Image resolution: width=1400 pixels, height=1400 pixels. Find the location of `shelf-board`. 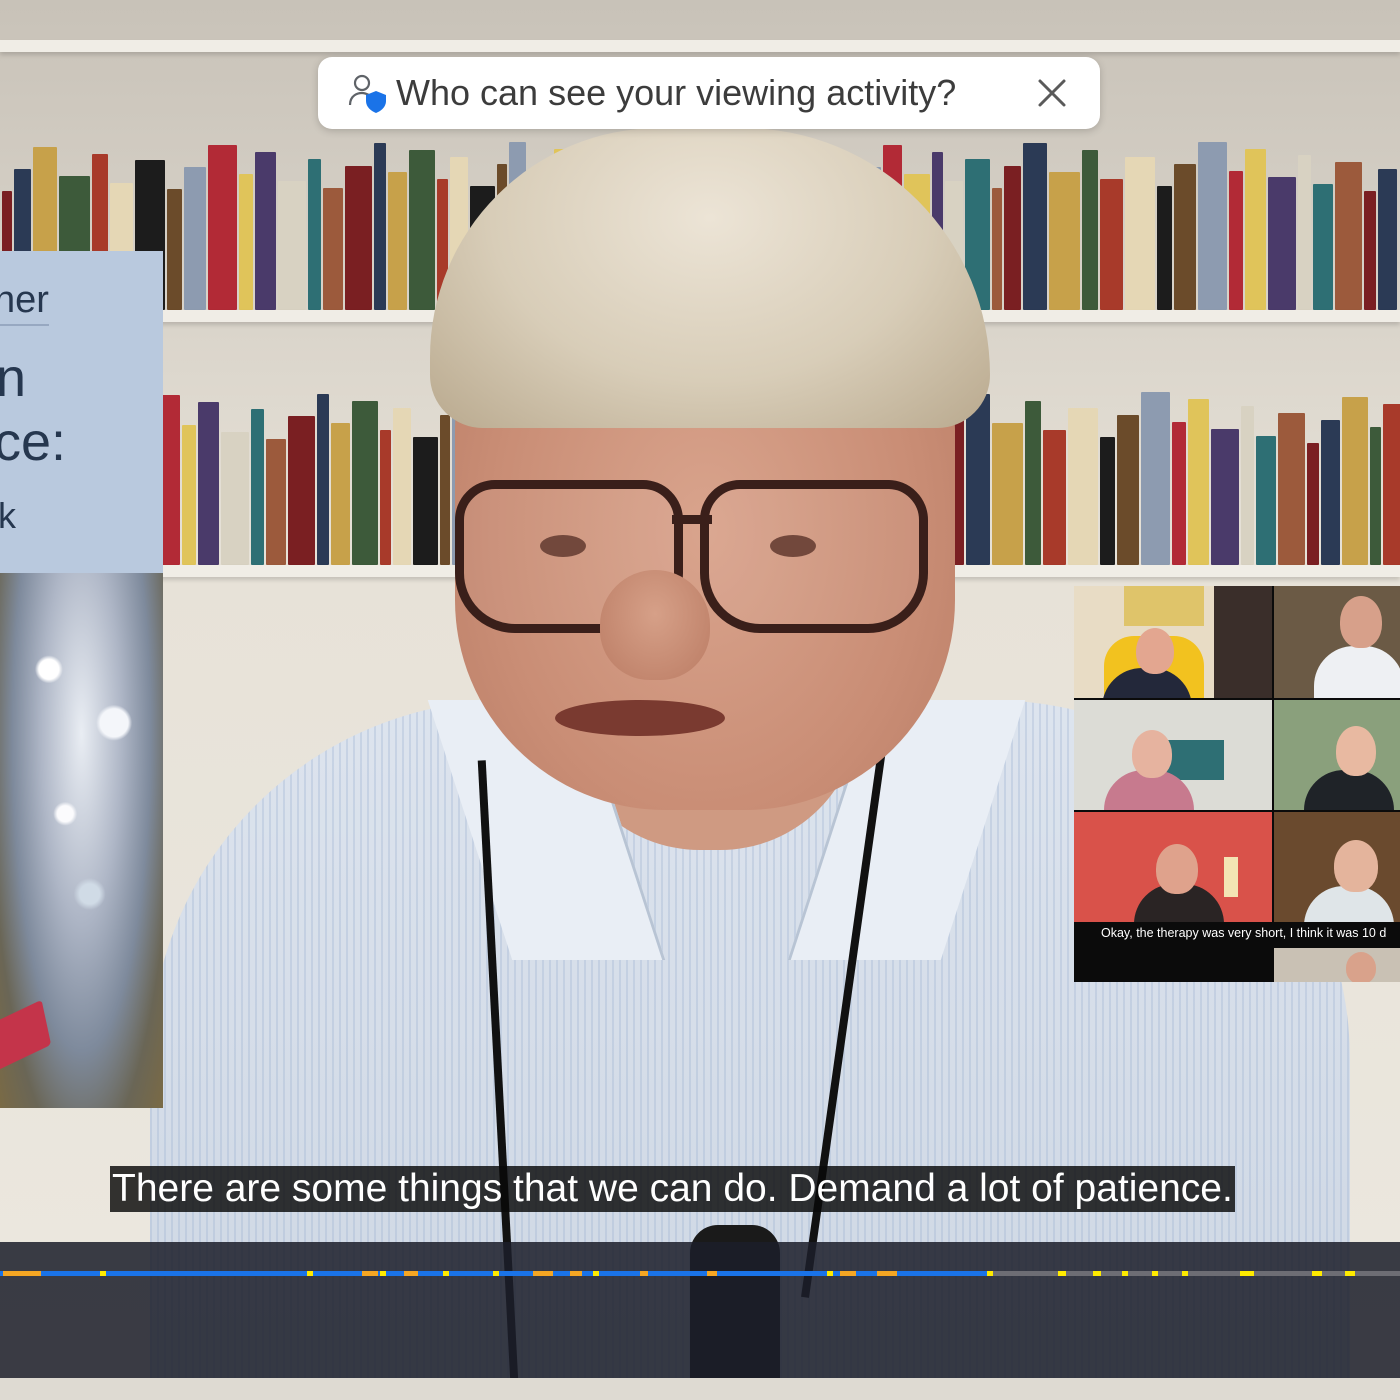

shelf-board is located at coordinates (700, 46).